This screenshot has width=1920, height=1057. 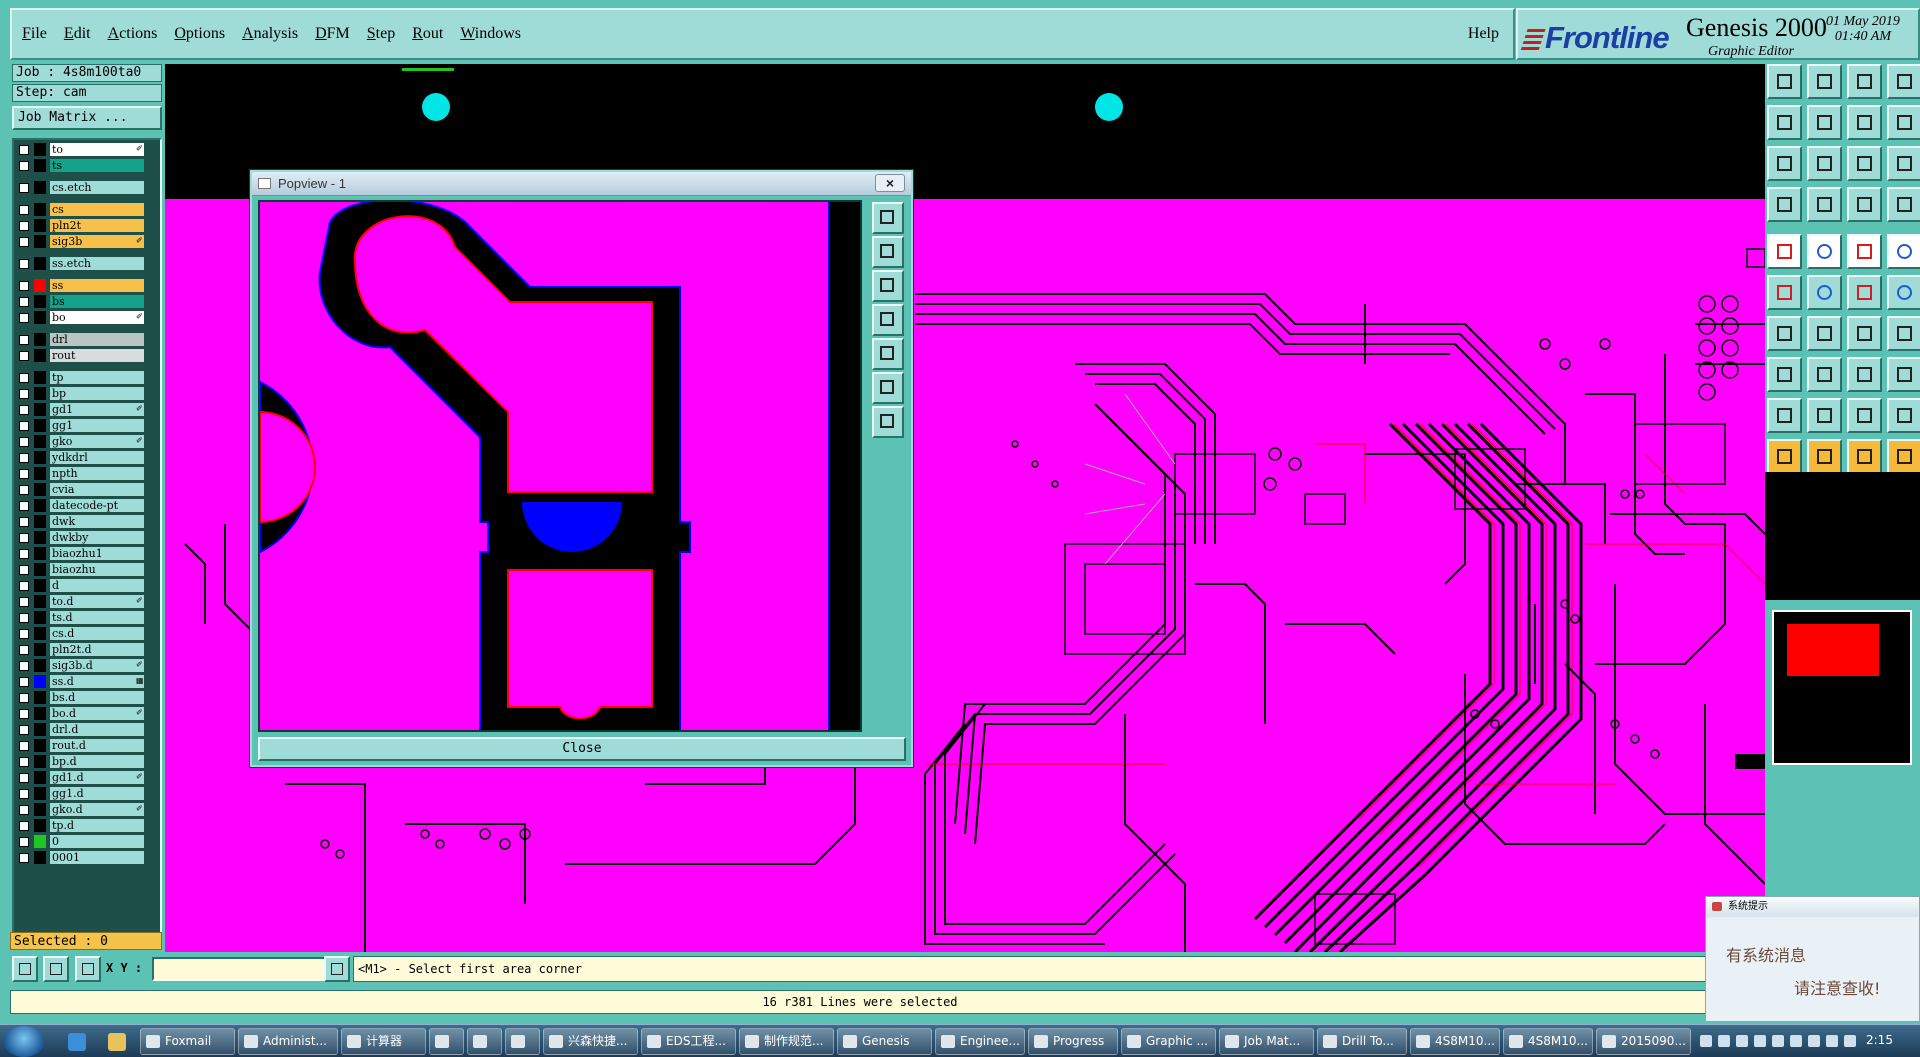 I want to click on layer-row: dwkby, so click(x=87, y=537).